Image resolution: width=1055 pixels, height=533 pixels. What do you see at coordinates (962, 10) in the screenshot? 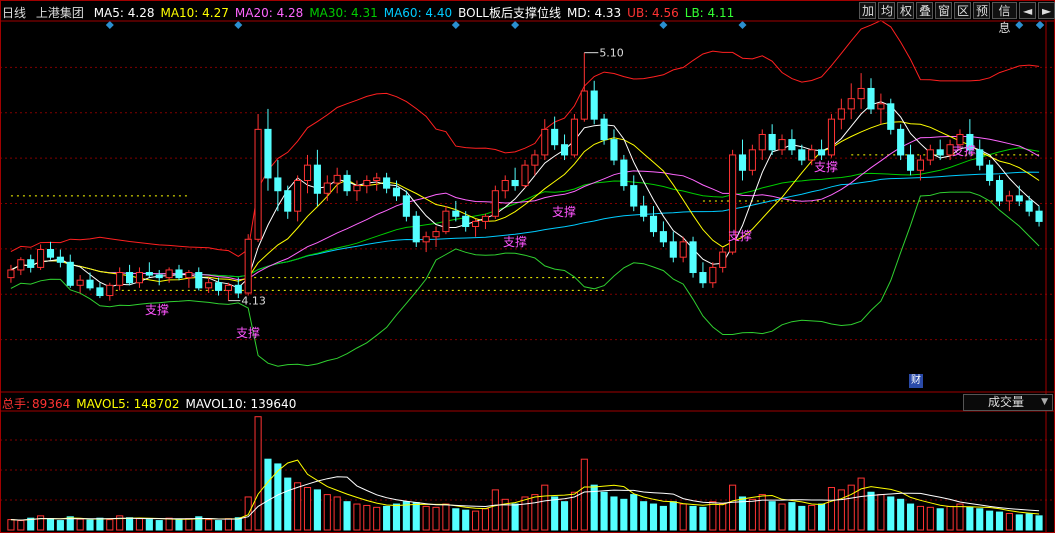
I see `toolbar-button-5: 区` at bounding box center [962, 10].